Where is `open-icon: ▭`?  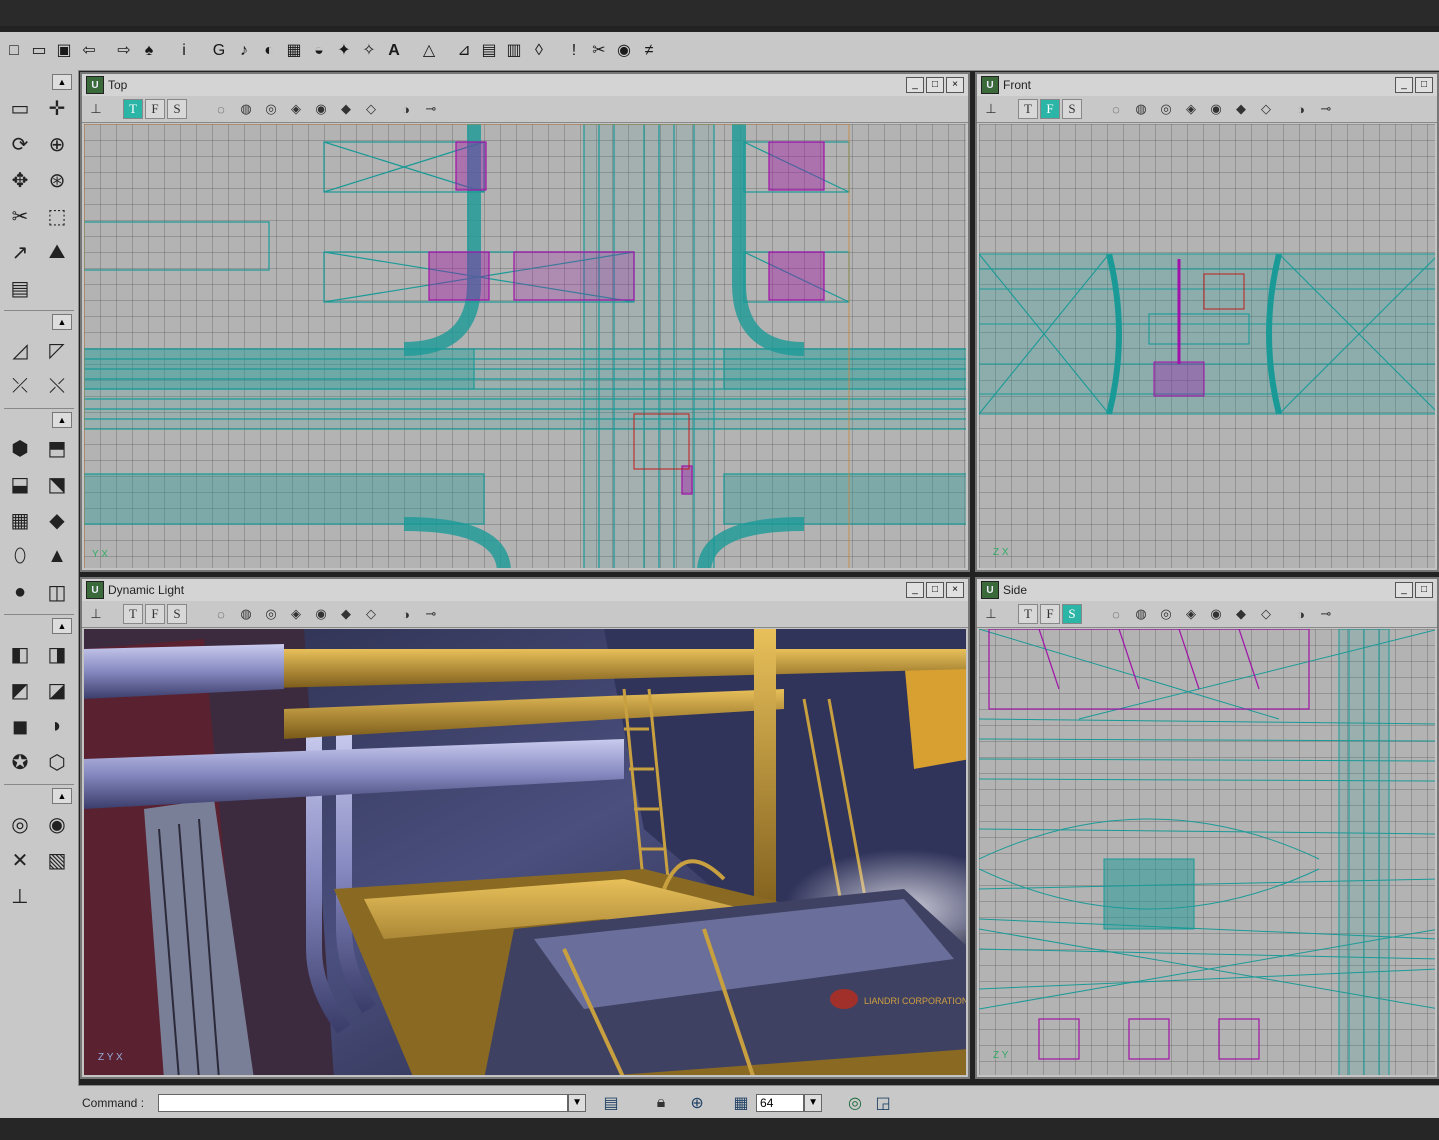
open-icon: ▭ is located at coordinates (39, 51).